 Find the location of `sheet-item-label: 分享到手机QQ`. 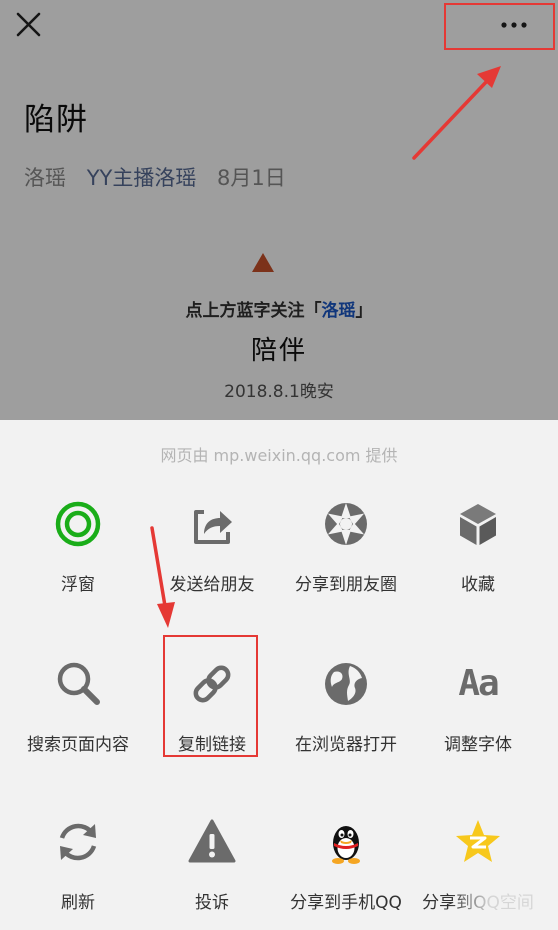

sheet-item-label: 分享到手机QQ is located at coordinates (346, 903).